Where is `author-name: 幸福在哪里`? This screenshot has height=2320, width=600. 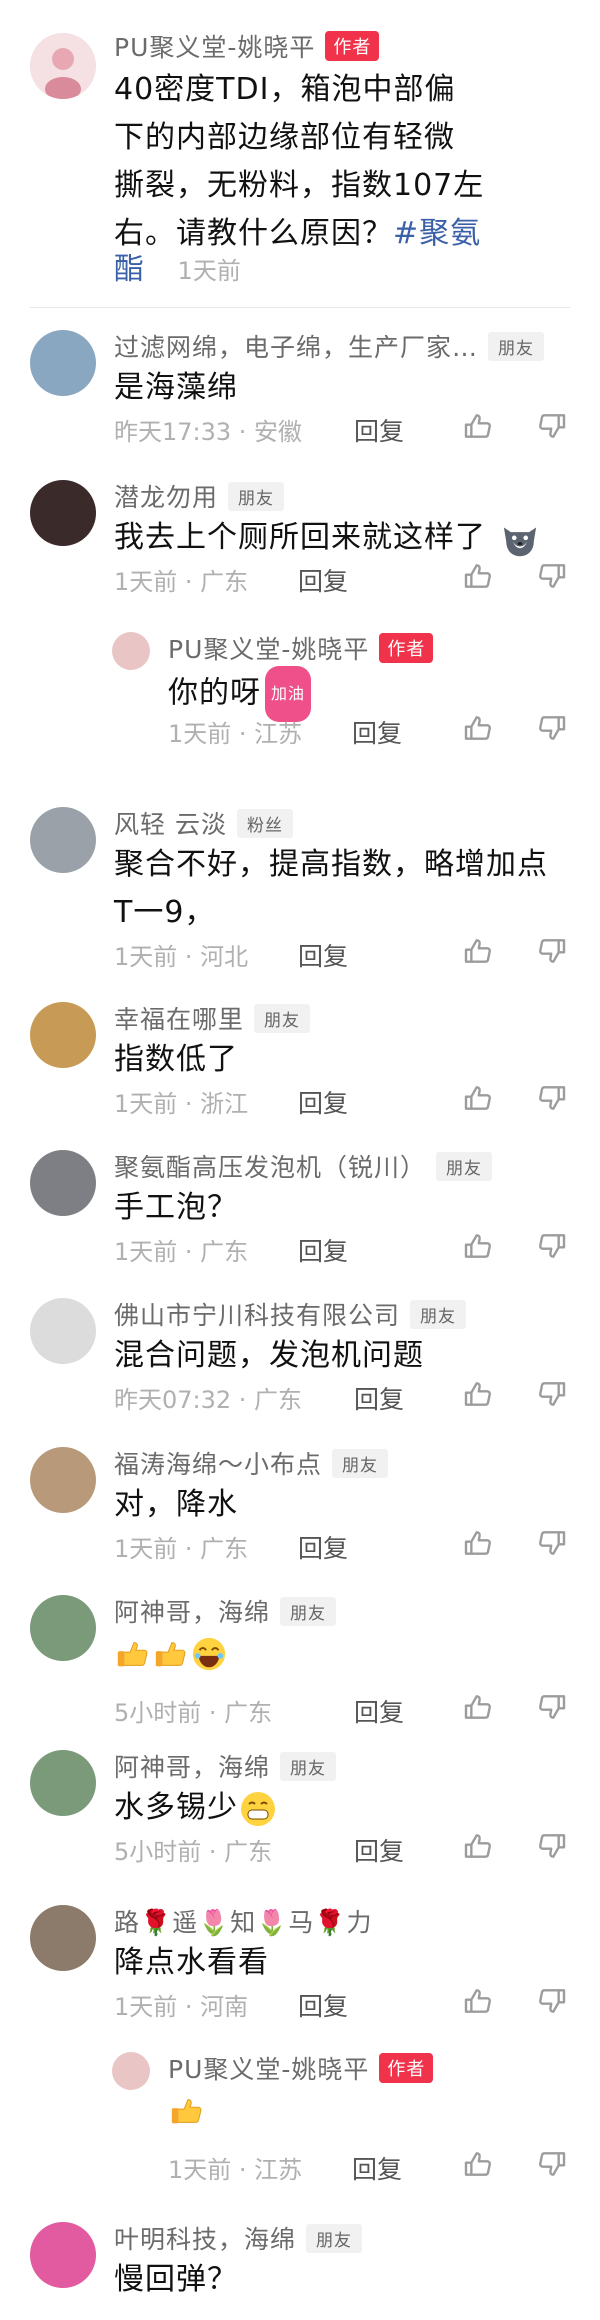
author-name: 幸福在哪里 is located at coordinates (179, 1018).